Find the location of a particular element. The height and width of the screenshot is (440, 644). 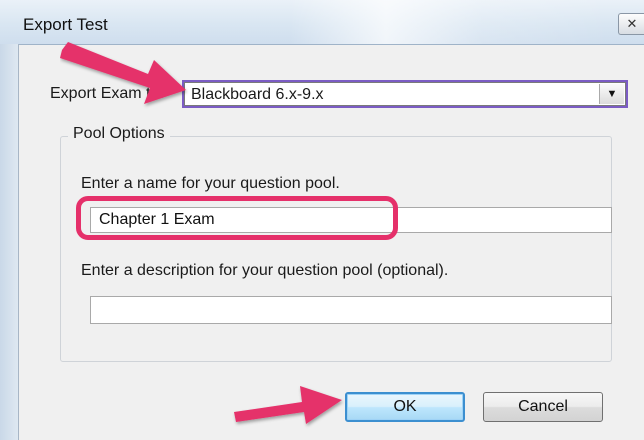

highlight-box-annotation is located at coordinates (237, 218).